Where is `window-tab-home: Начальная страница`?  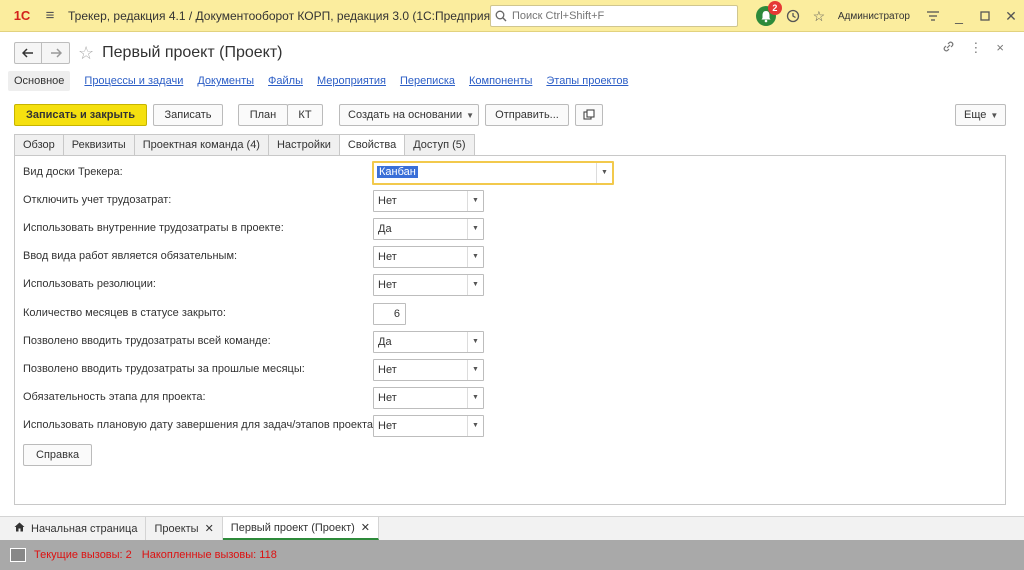
window-tab-home: Начальная страница is located at coordinates (76, 528).